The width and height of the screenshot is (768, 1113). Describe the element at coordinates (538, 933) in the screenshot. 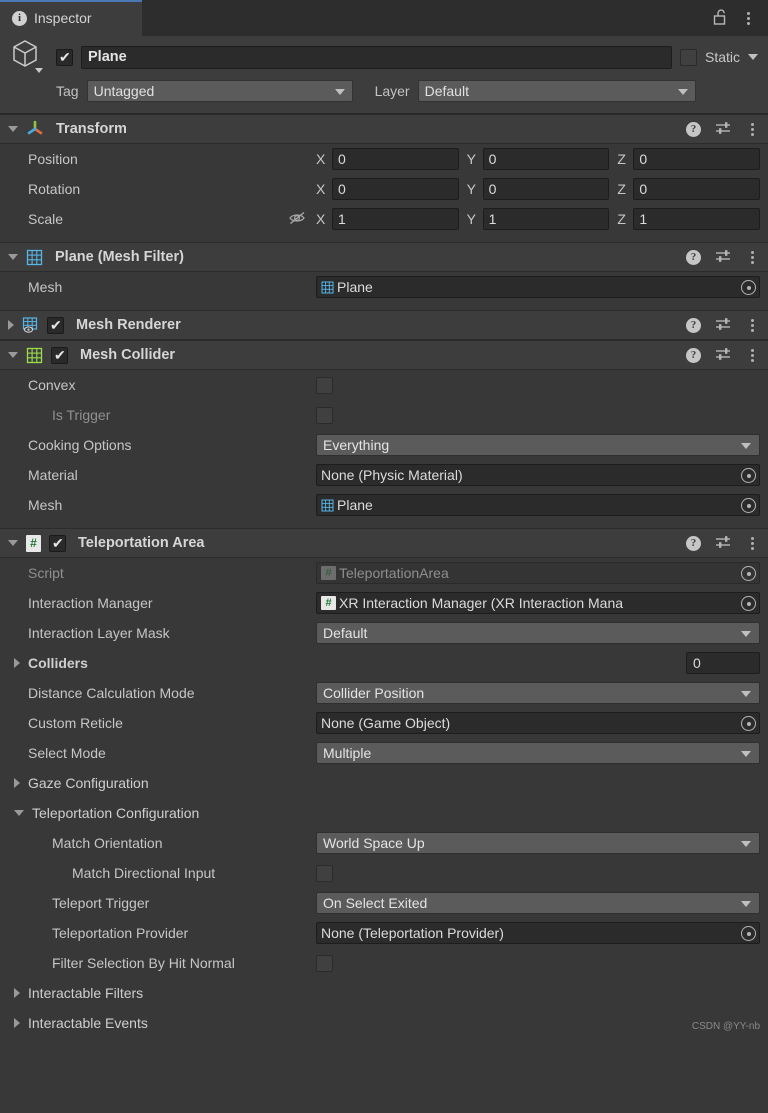

I see `teleportation-provider-object-field: None (Teleportation Provider)` at that location.